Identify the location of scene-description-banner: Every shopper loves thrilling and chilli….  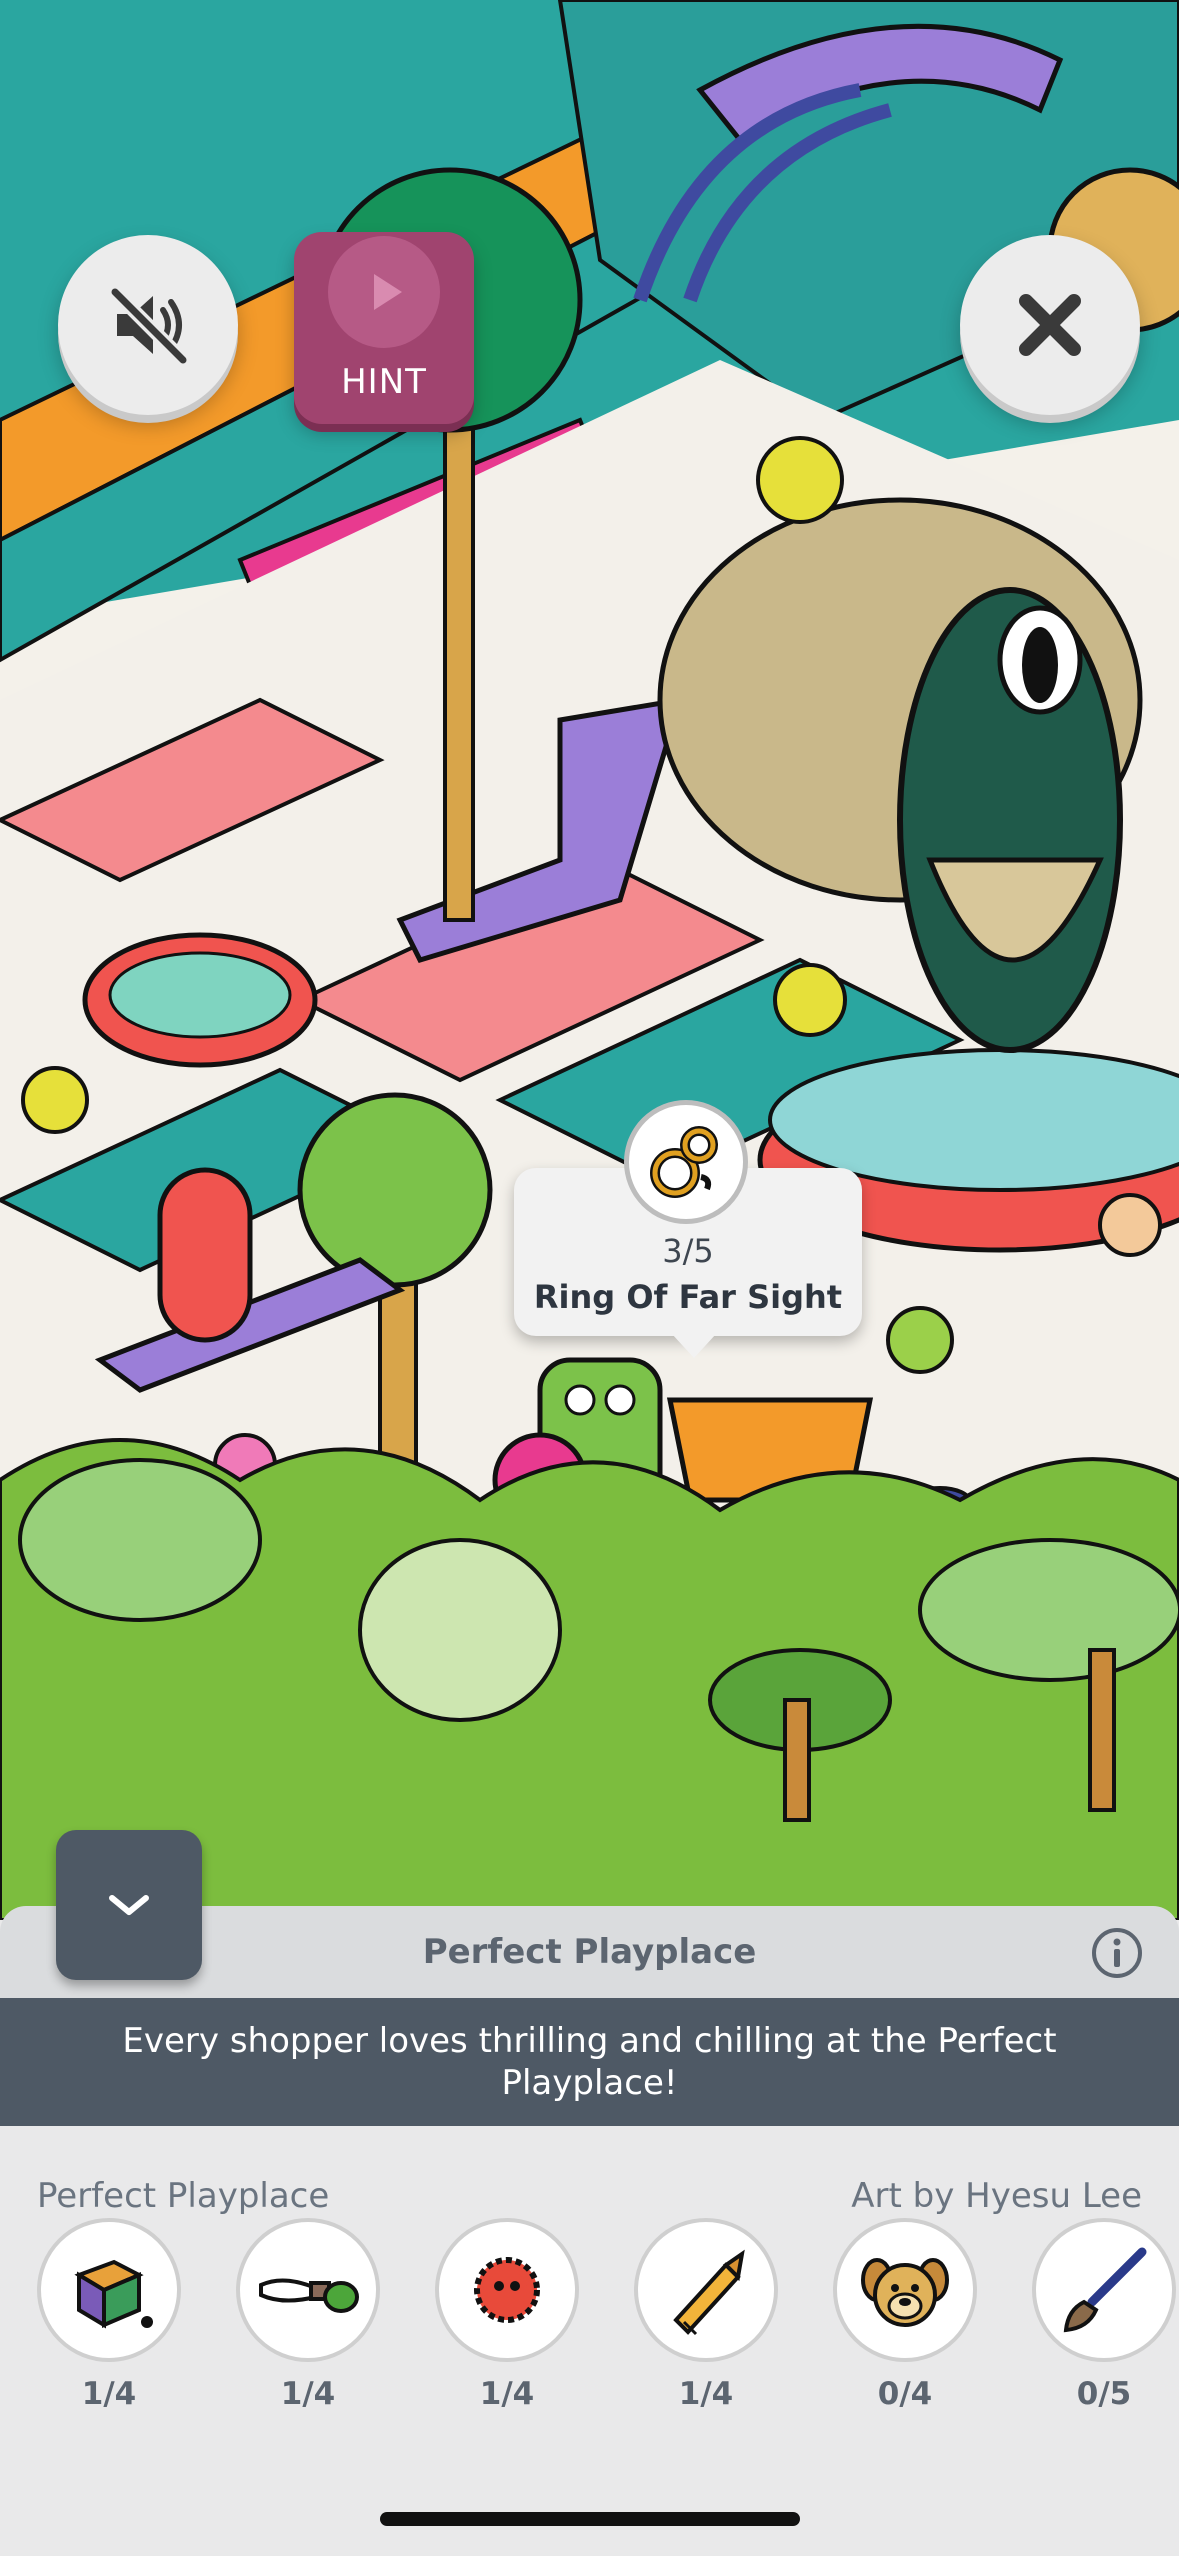
(589, 2062).